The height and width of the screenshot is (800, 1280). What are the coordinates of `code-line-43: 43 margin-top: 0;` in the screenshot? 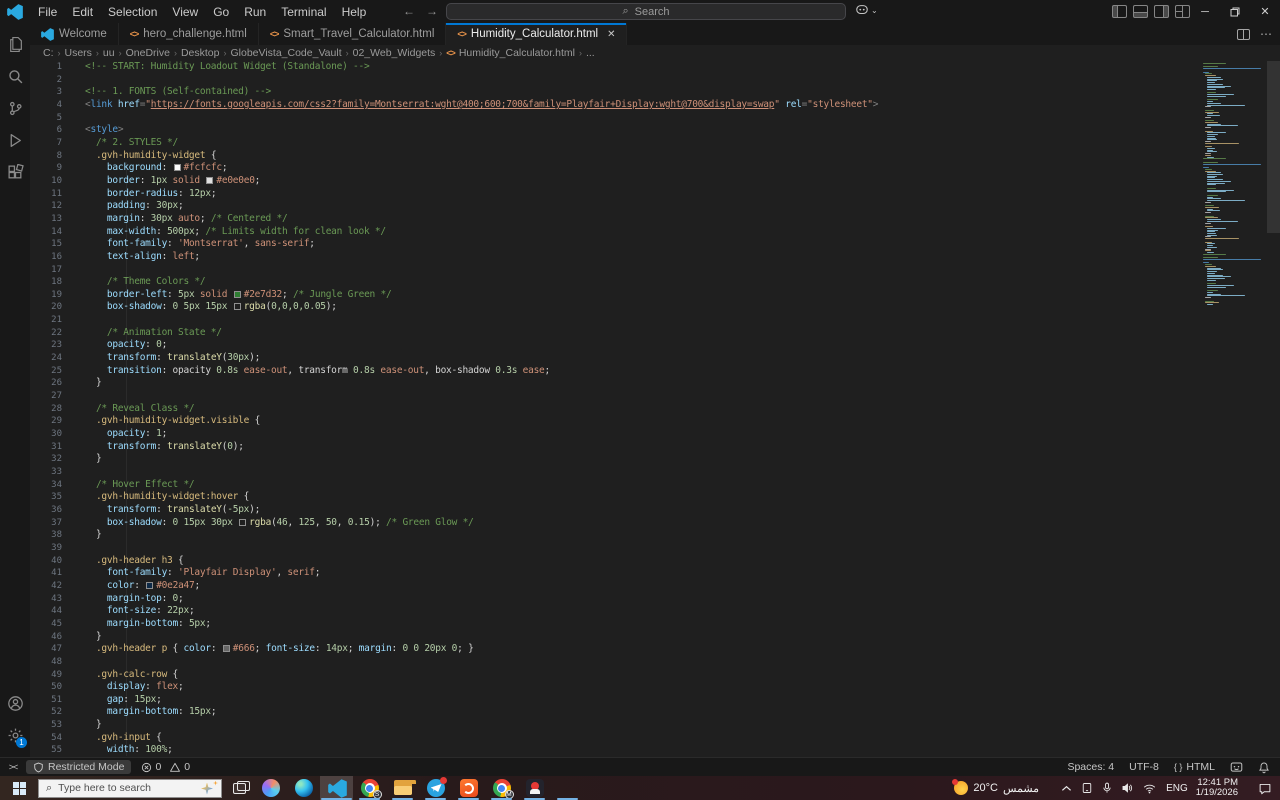 It's located at (655, 599).